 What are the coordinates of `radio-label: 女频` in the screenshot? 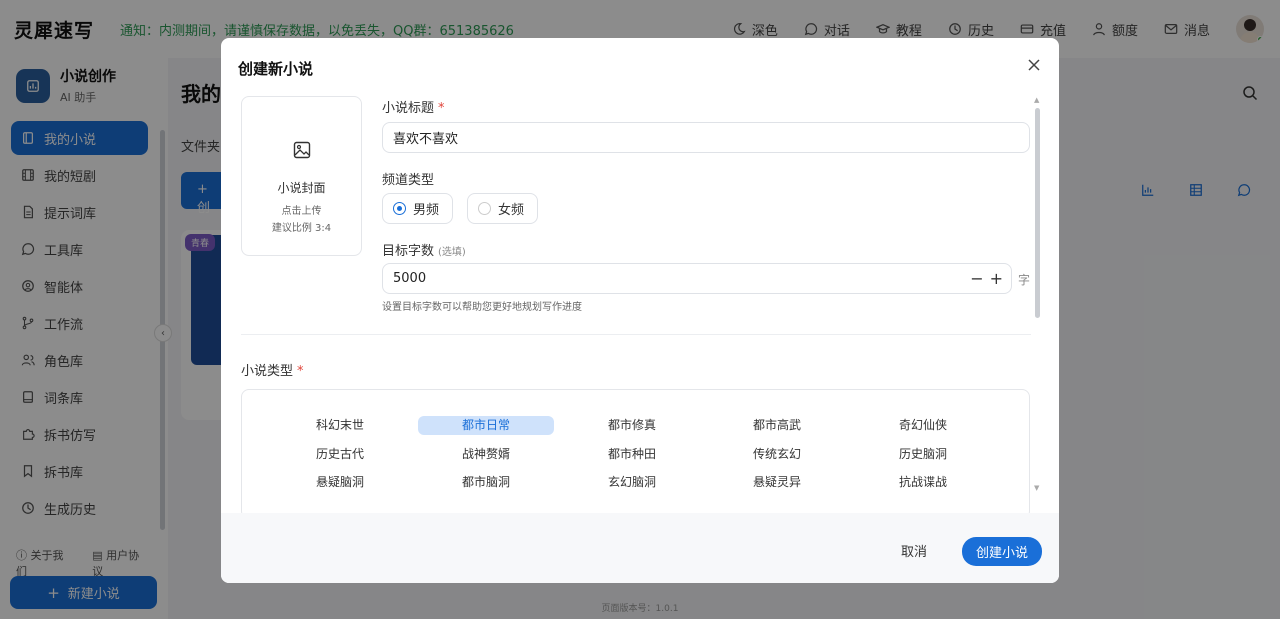 It's located at (511, 210).